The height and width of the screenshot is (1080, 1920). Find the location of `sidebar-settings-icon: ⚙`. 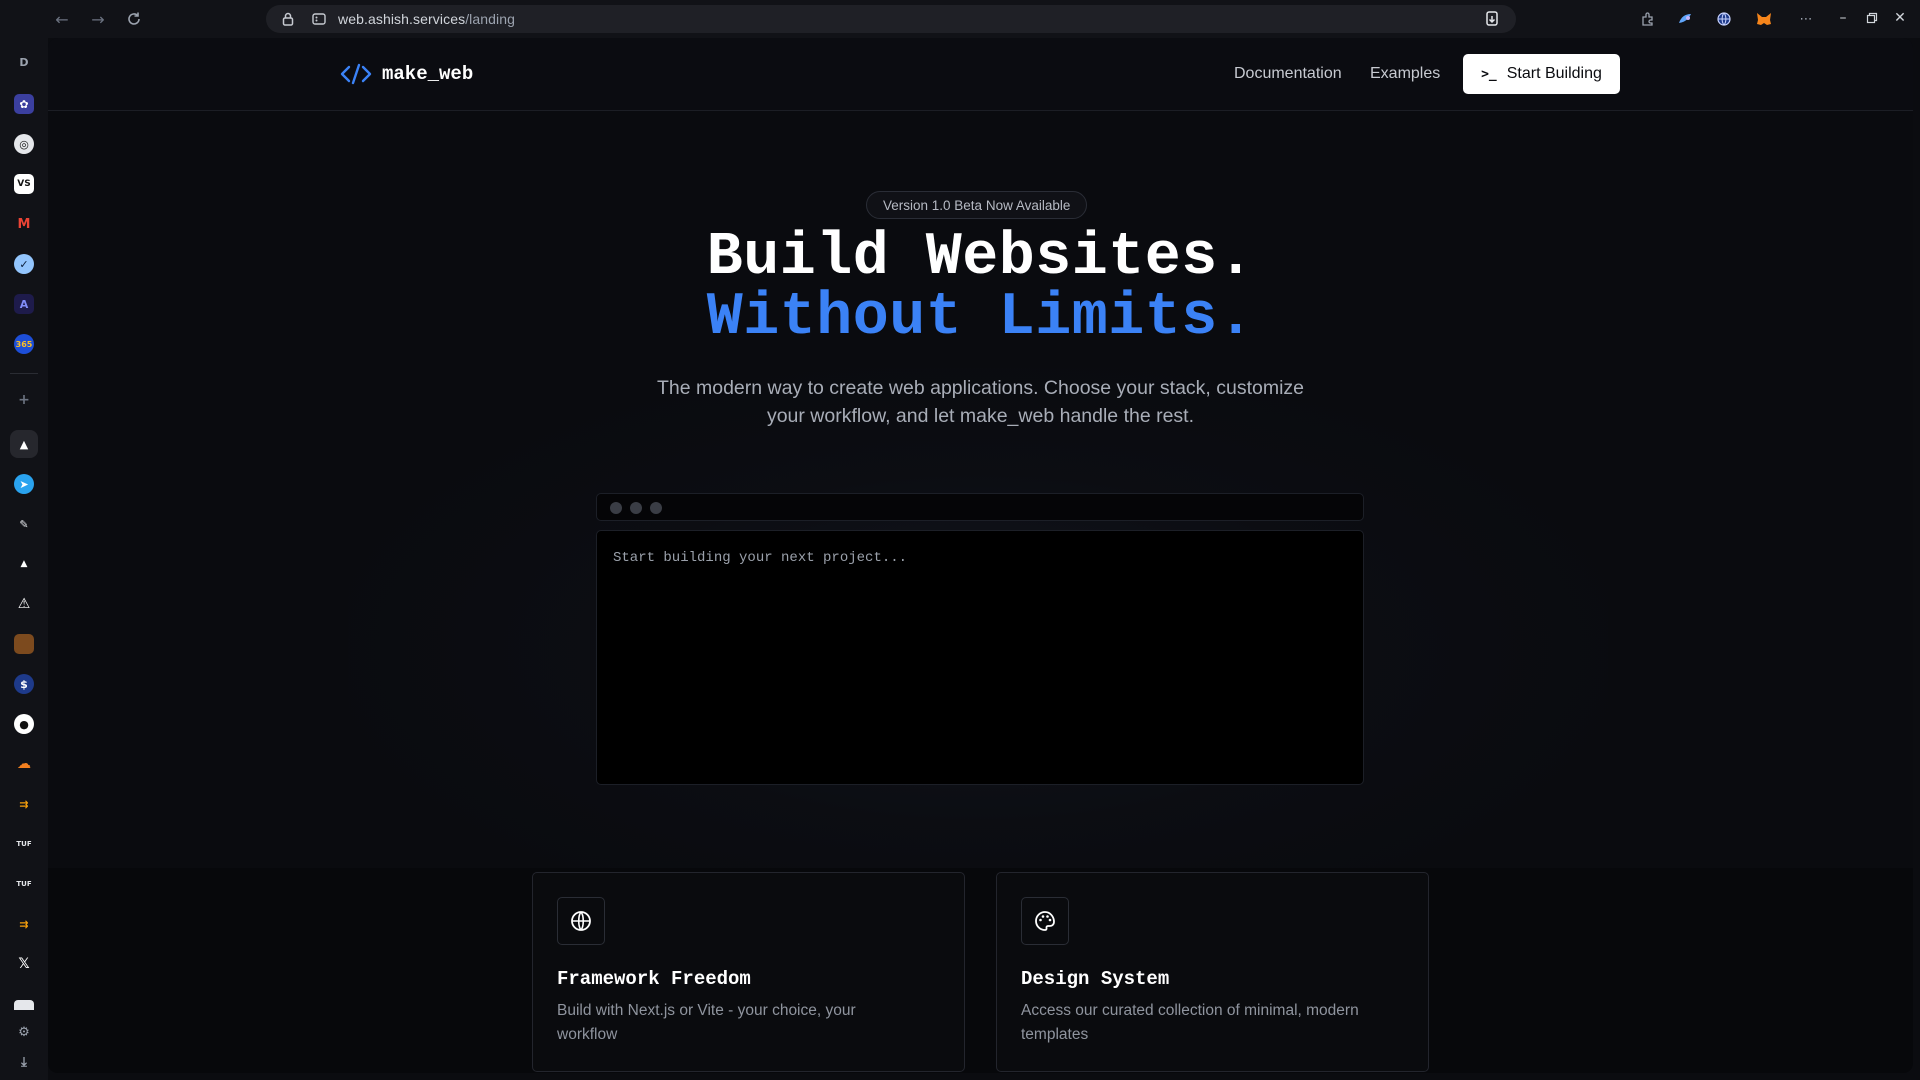

sidebar-settings-icon: ⚙ is located at coordinates (24, 1032).